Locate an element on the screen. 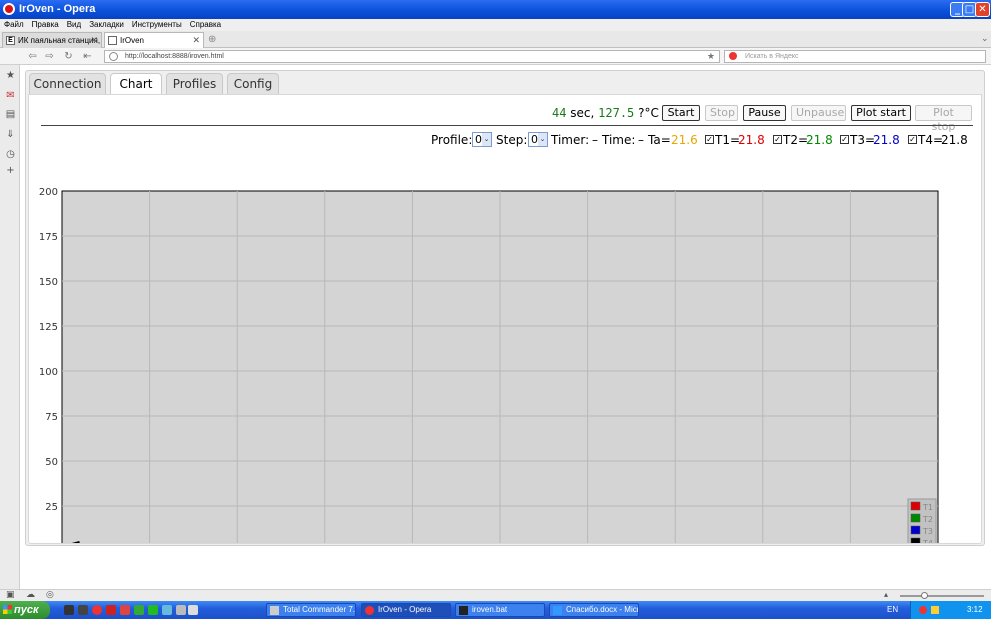 Image resolution: width=991 pixels, height=619 pixels. tab-profiles: Profiles is located at coordinates (194, 83).